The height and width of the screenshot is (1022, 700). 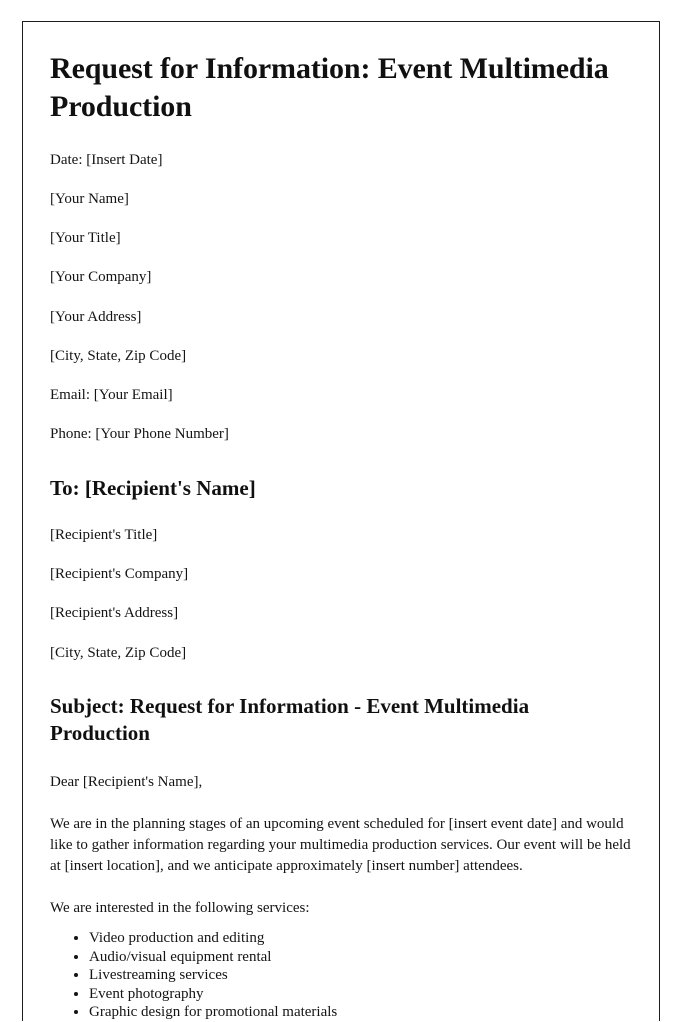 I want to click on recipient-heading: To: [Recipient's Name], so click(x=153, y=487).